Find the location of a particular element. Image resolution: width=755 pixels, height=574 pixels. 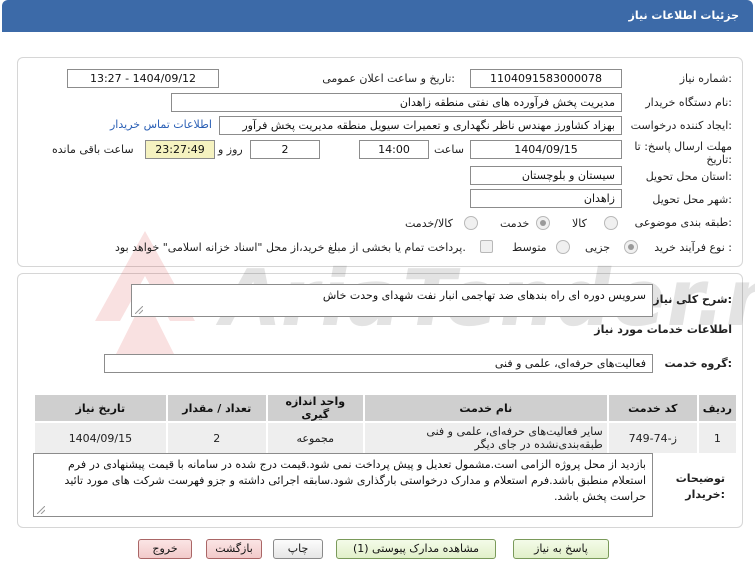

reply-button: پاسخ به نیاز is located at coordinates (561, 549).